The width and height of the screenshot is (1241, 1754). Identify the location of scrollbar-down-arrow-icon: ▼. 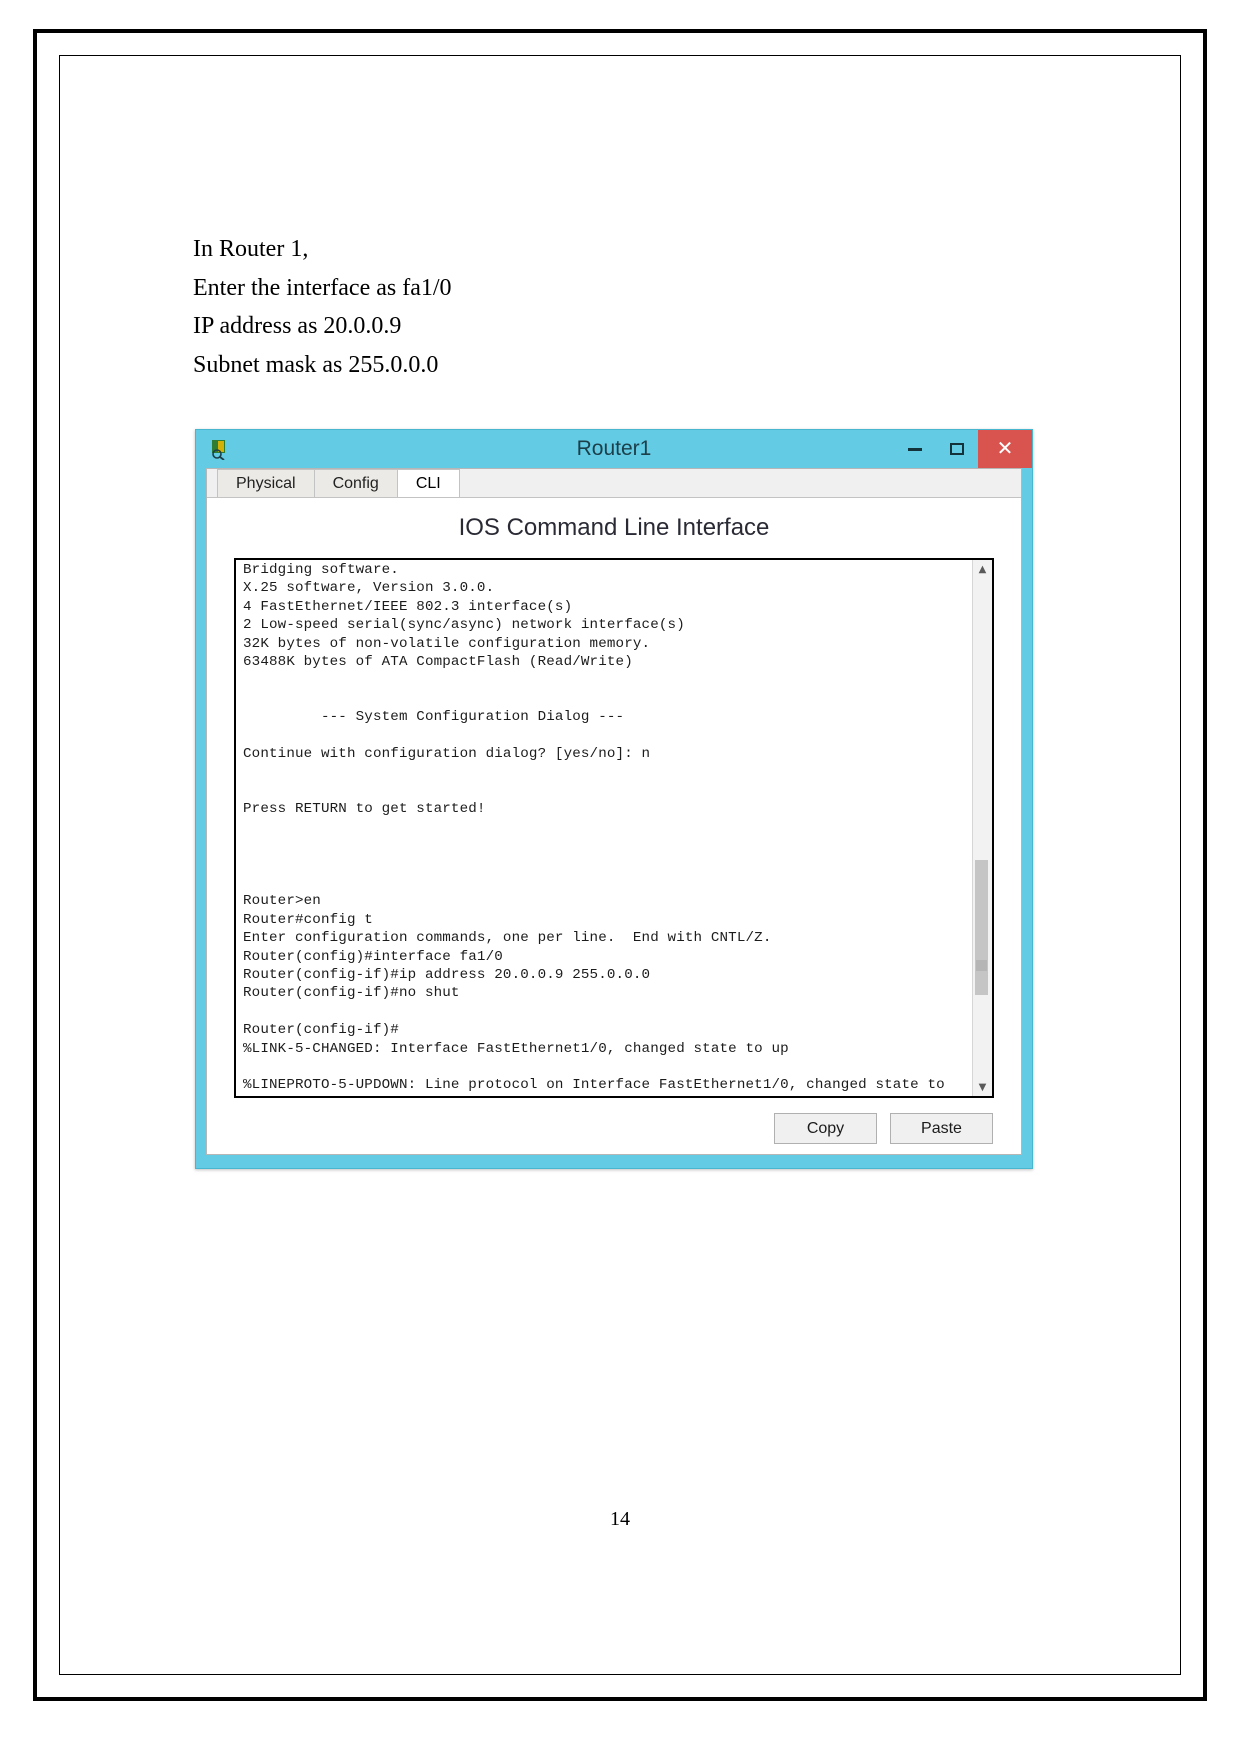
(982, 1087).